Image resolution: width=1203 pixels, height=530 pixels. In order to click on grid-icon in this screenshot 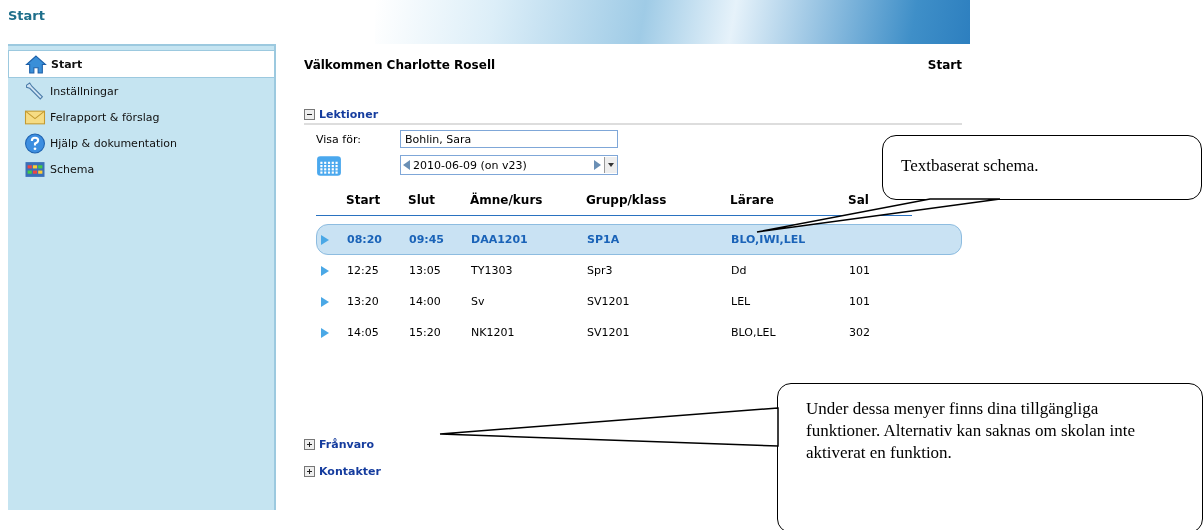, I will do `click(35, 169)`.